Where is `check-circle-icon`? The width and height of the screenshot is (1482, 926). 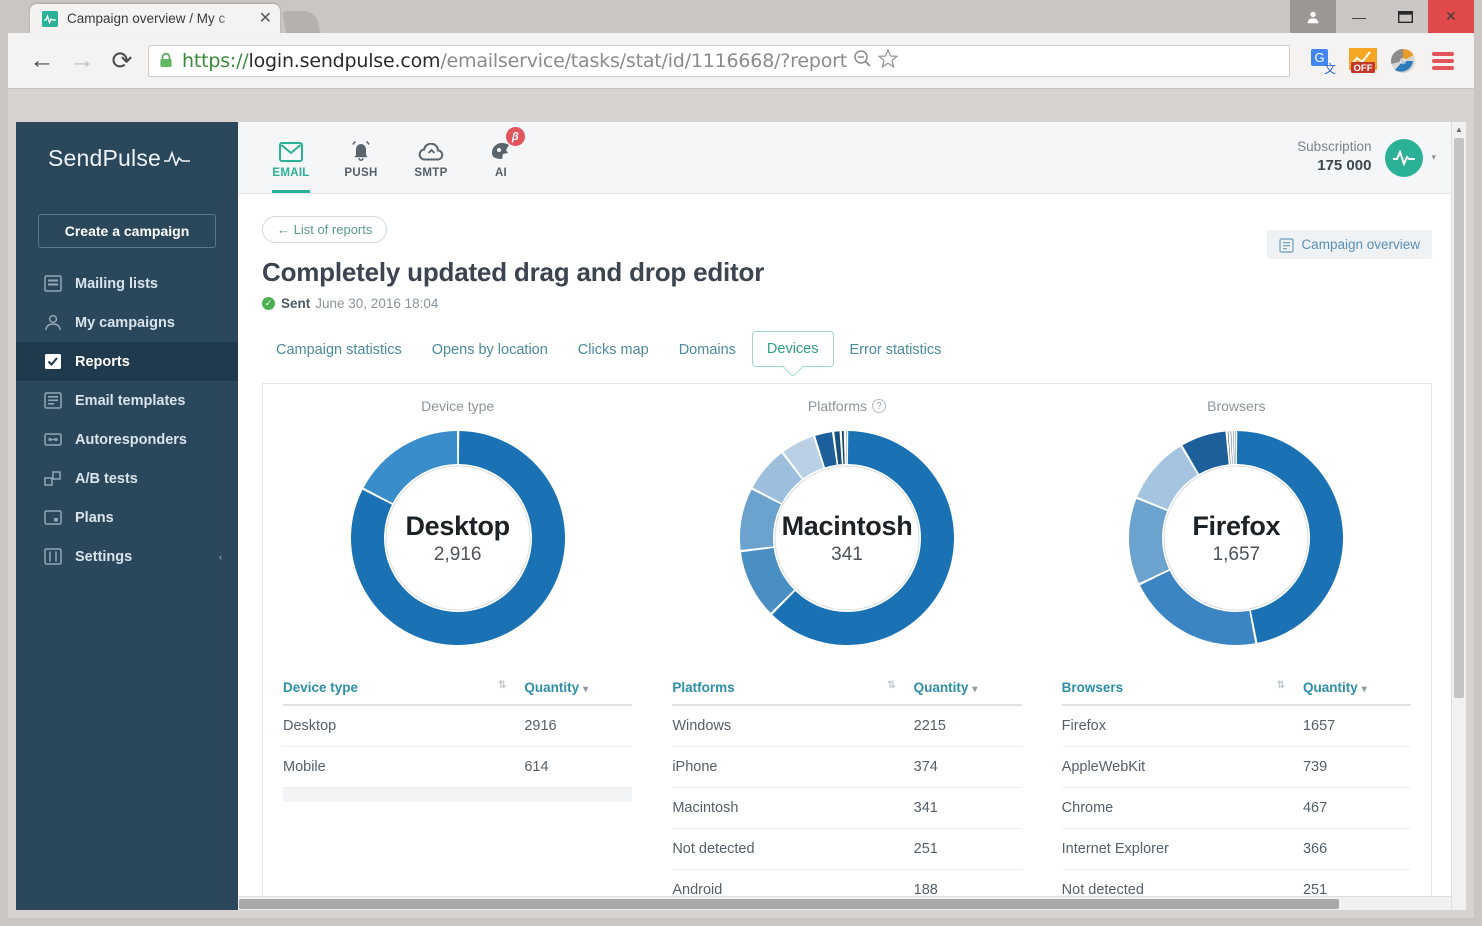 check-circle-icon is located at coordinates (268, 303).